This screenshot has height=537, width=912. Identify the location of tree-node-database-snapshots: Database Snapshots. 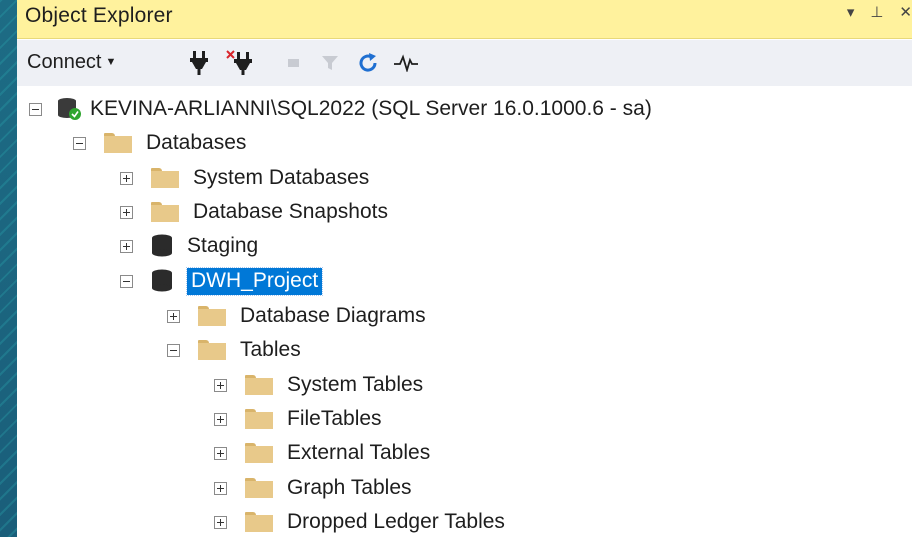
(254, 212).